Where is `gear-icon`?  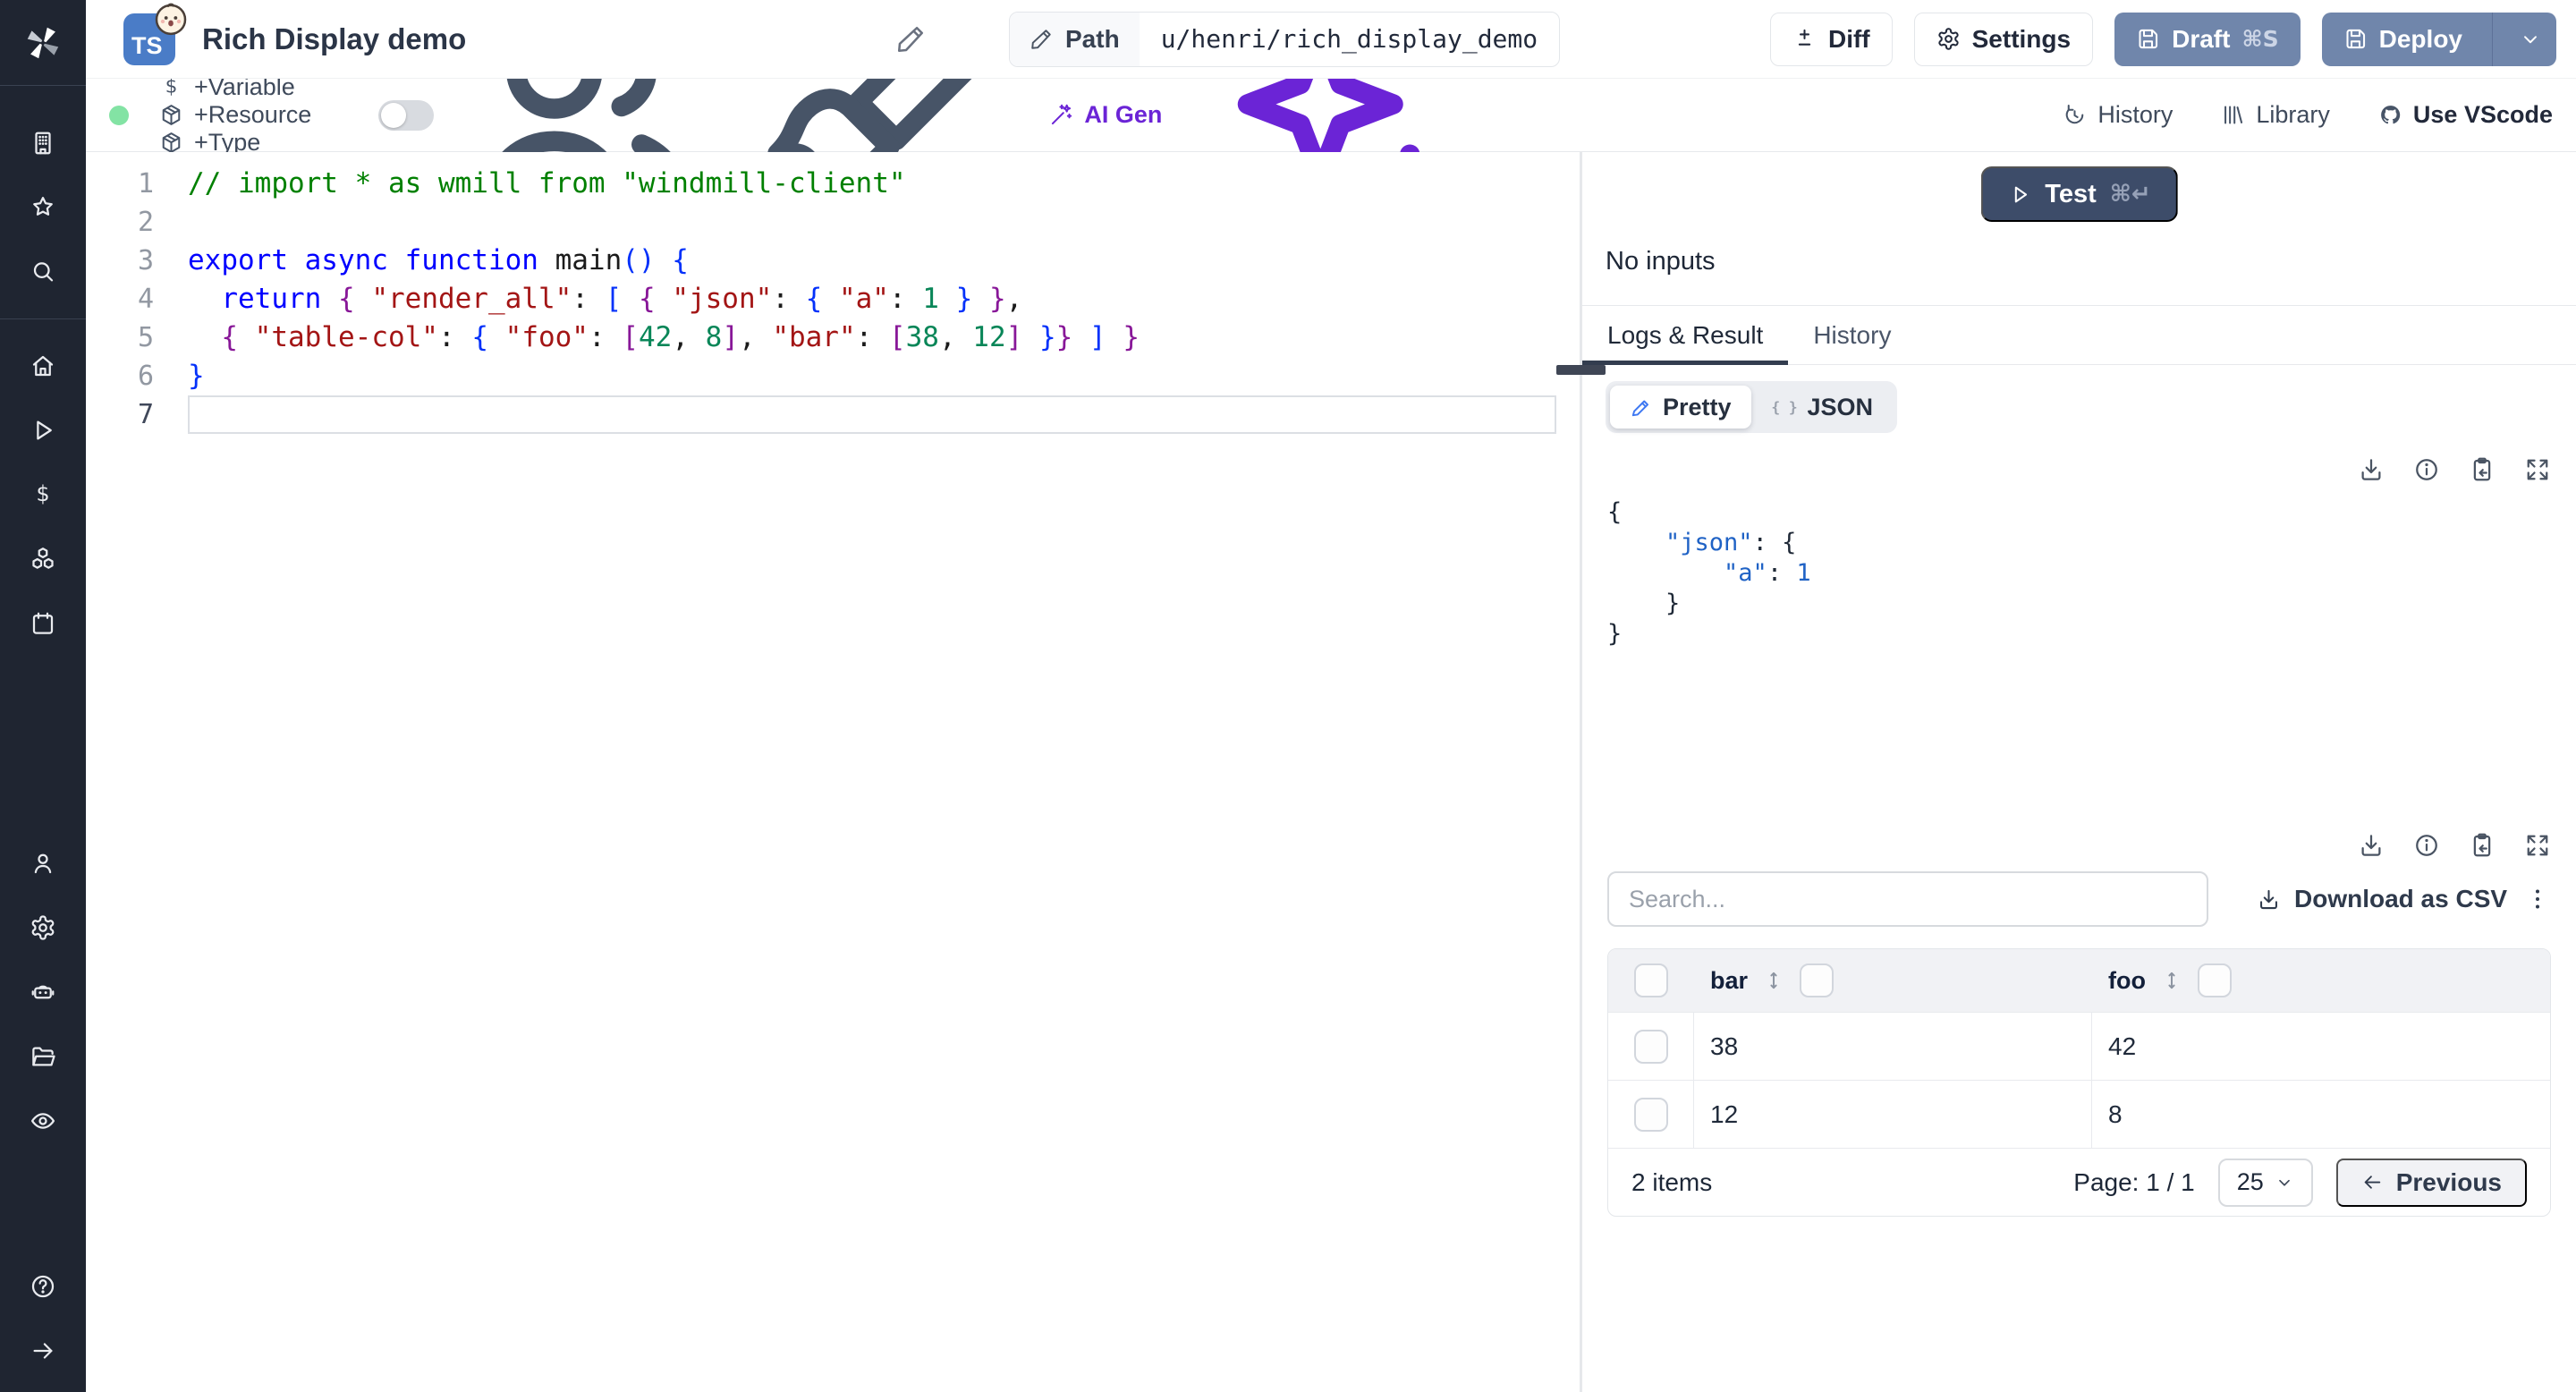 gear-icon is located at coordinates (43, 927).